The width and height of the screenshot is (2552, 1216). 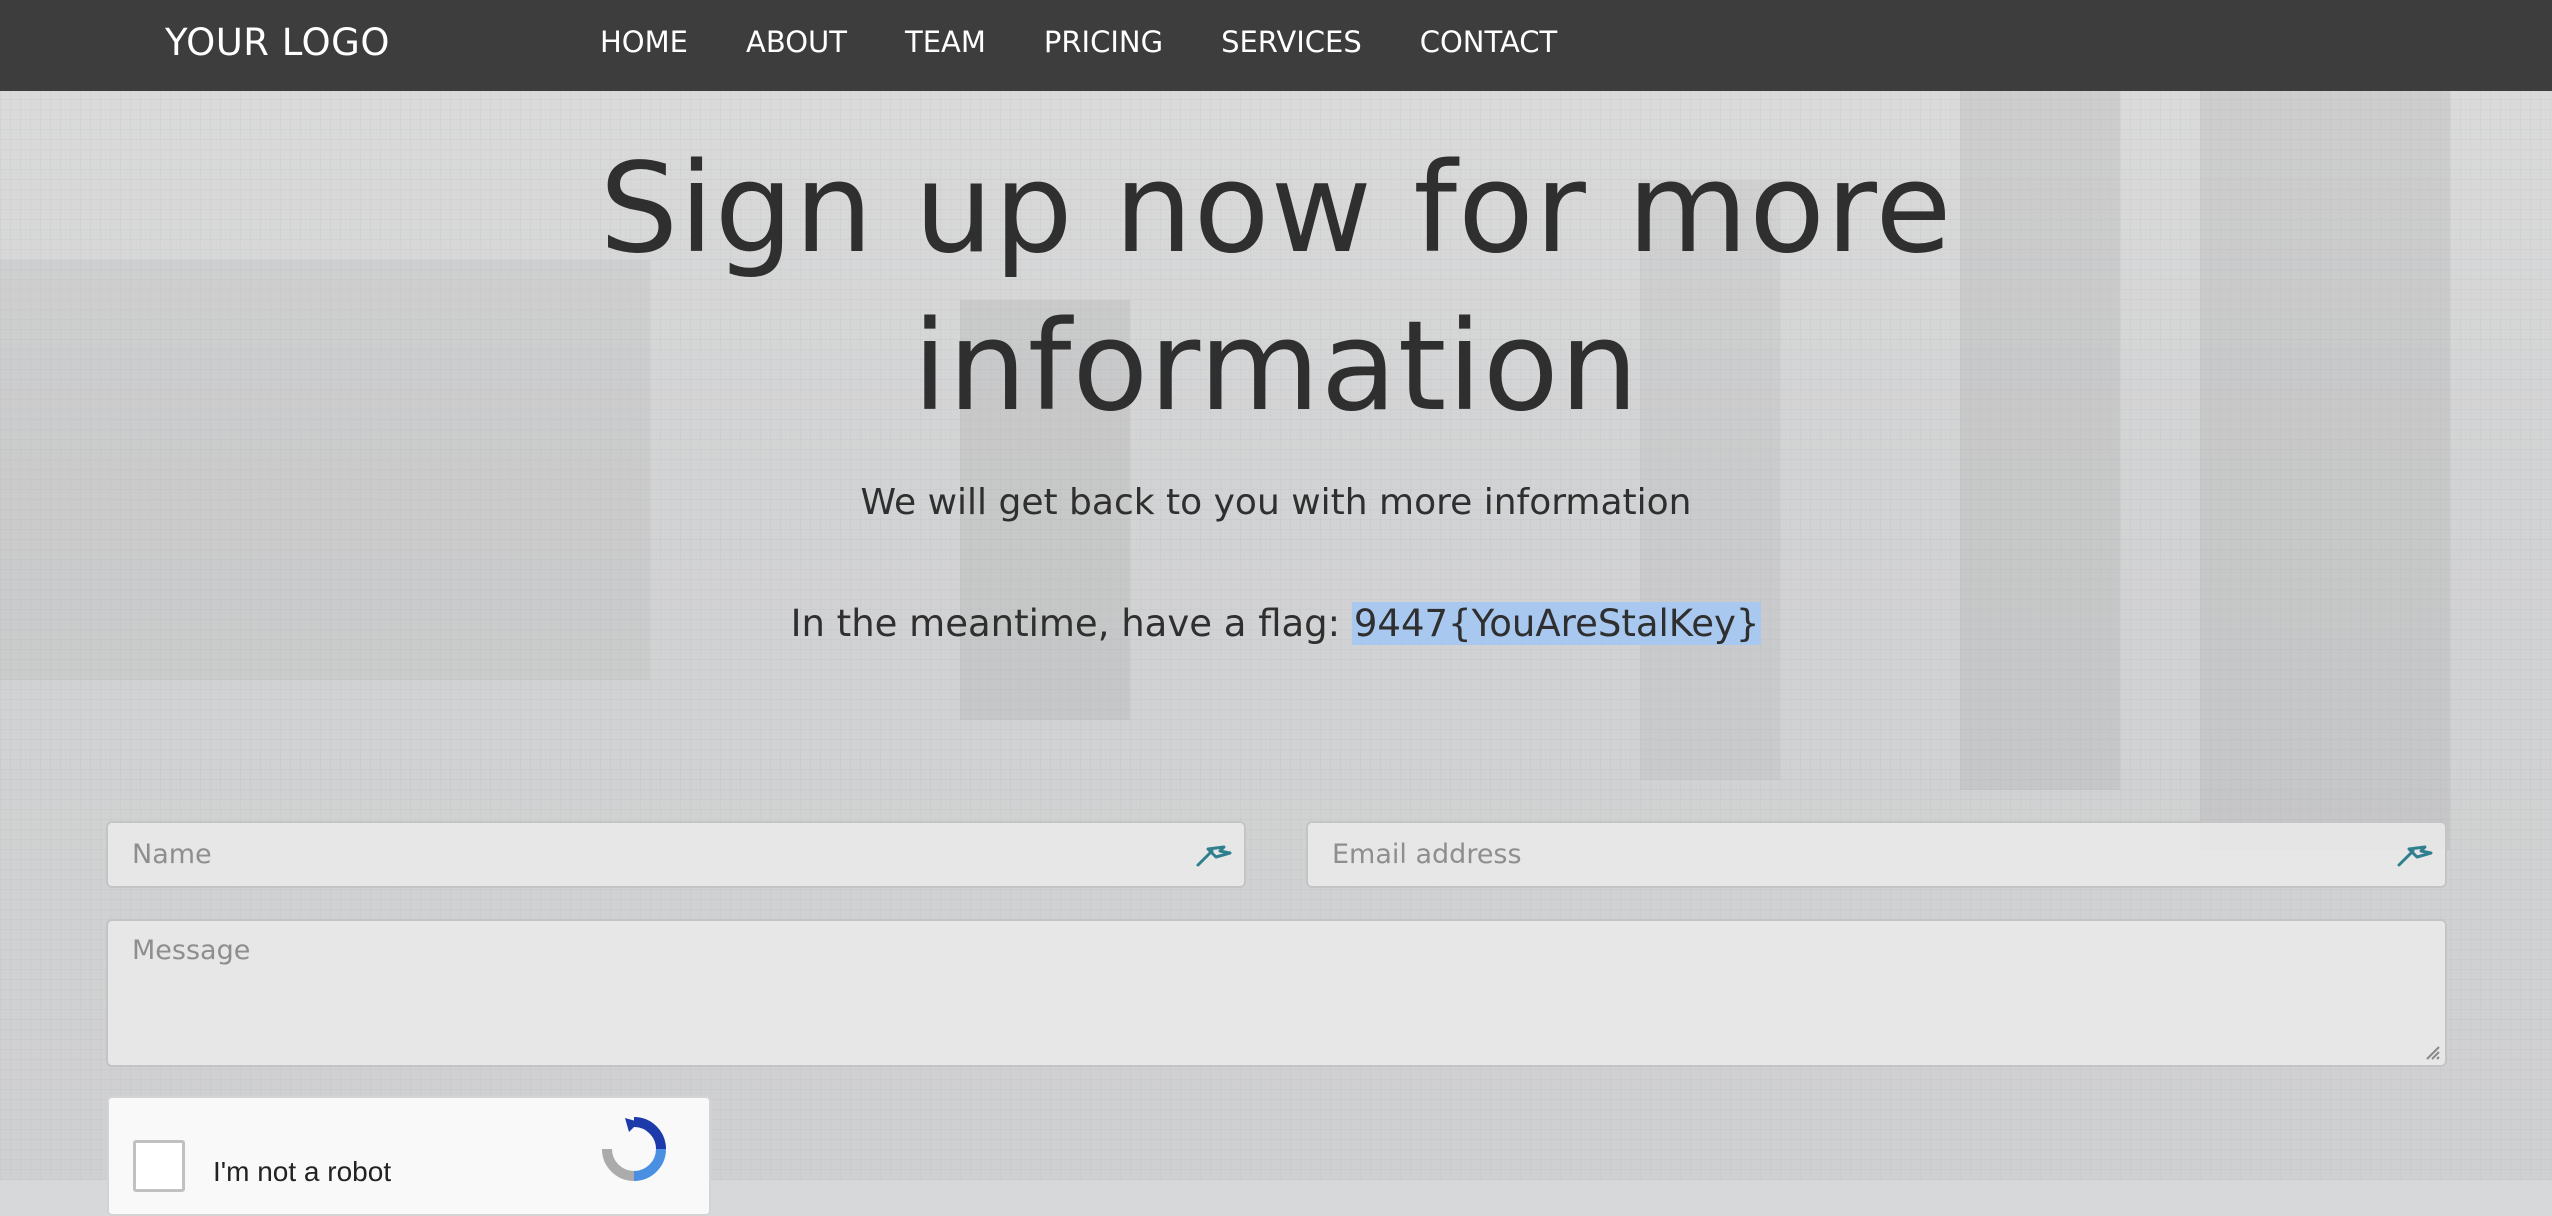 I want to click on recaptcha-label: I'm not a robot, so click(x=302, y=1171).